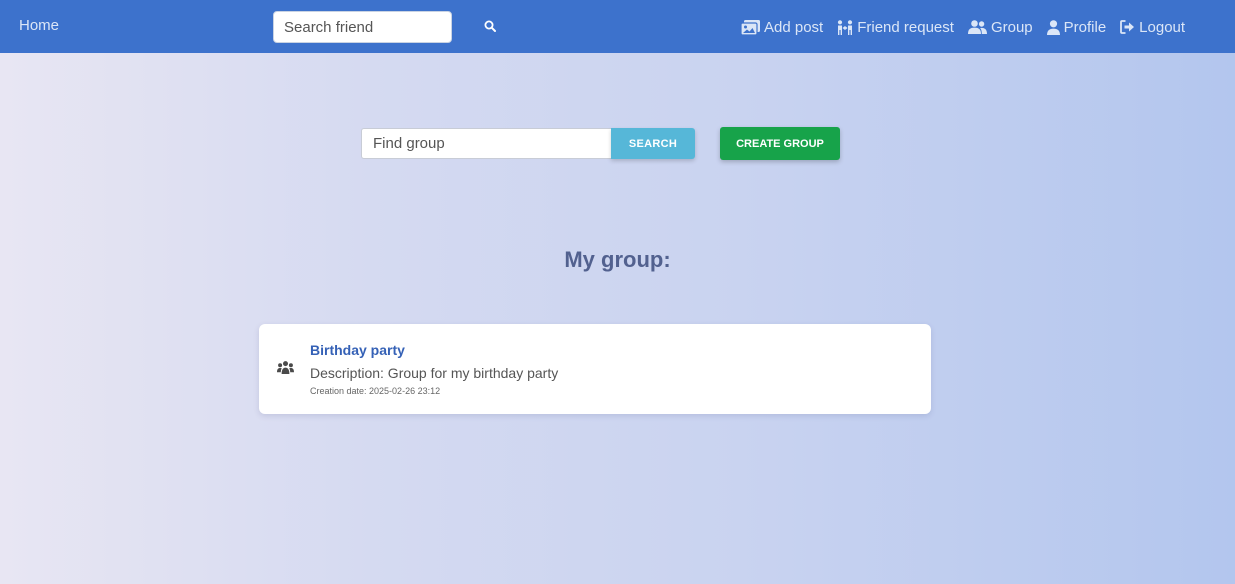  I want to click on nav-add-post-label: Add post, so click(794, 27).